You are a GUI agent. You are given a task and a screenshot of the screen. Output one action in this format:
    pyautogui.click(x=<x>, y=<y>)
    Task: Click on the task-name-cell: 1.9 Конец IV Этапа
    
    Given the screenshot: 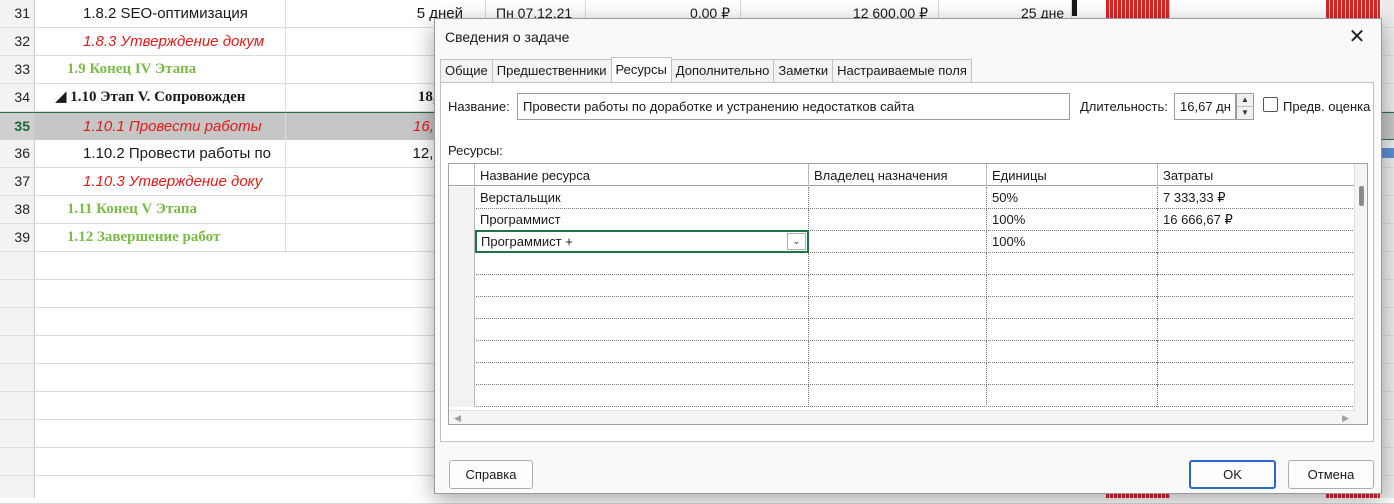 What is the action you would take?
    pyautogui.click(x=160, y=69)
    